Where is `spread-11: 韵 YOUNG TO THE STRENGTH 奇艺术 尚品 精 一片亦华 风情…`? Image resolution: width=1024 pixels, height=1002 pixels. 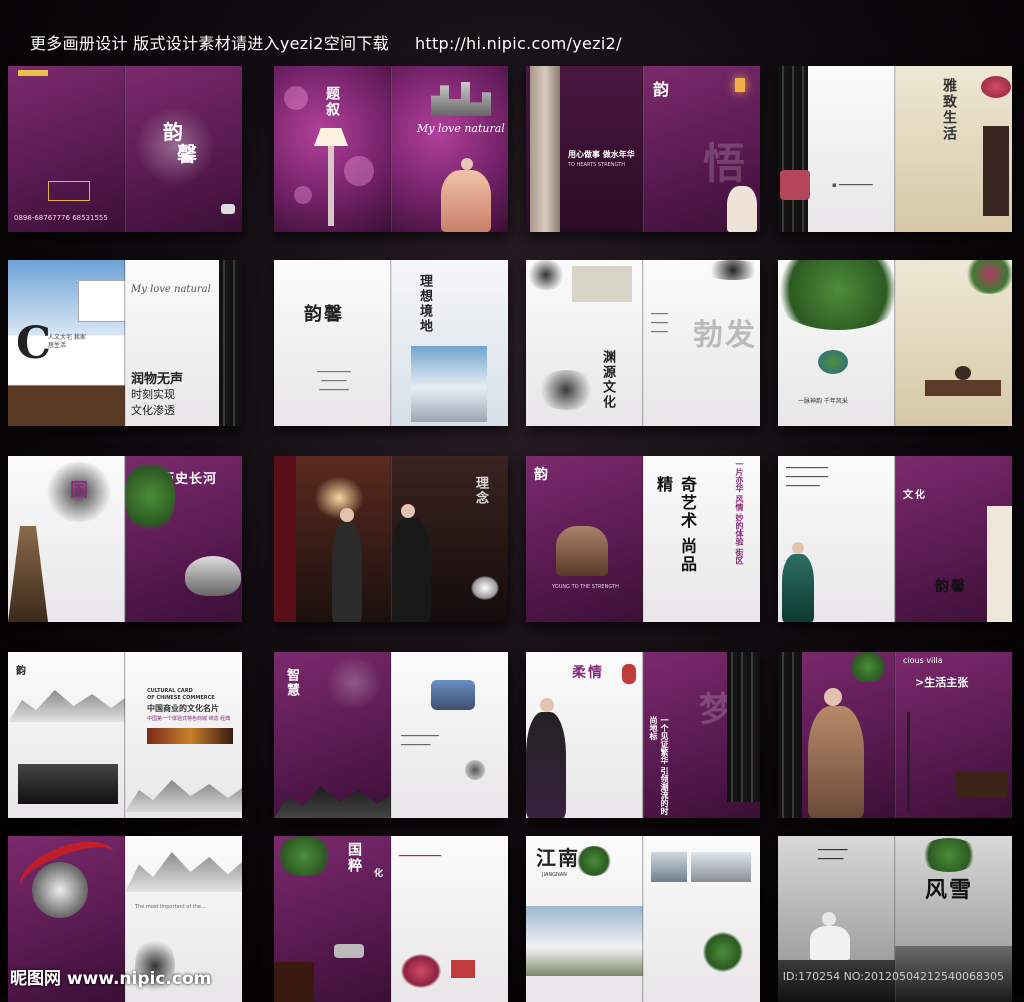 spread-11: 韵 YOUNG TO THE STRENGTH 奇艺术 尚品 精 一片亦华 风情… is located at coordinates (643, 539).